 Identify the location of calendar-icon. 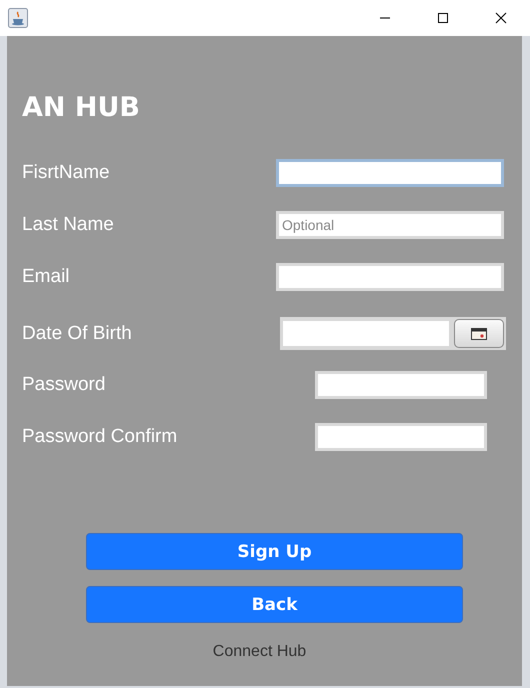
(479, 334).